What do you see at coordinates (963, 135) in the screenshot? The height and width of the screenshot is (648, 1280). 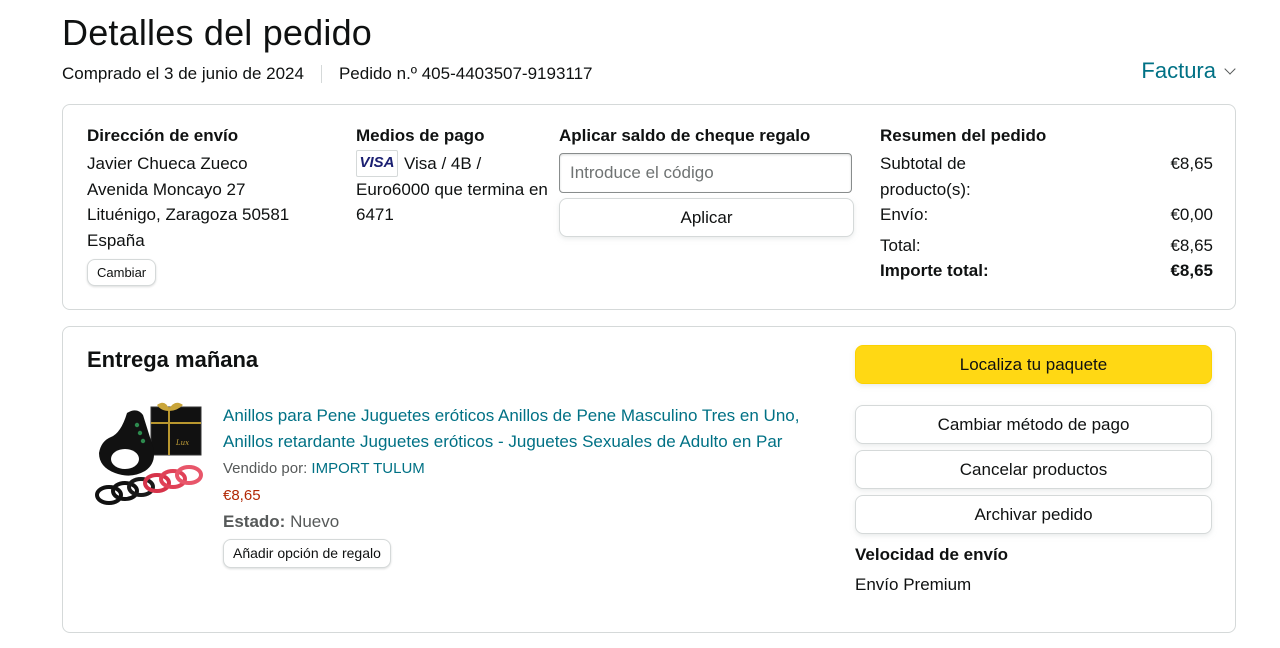 I see `summary-heading: Resumen del pedido` at bounding box center [963, 135].